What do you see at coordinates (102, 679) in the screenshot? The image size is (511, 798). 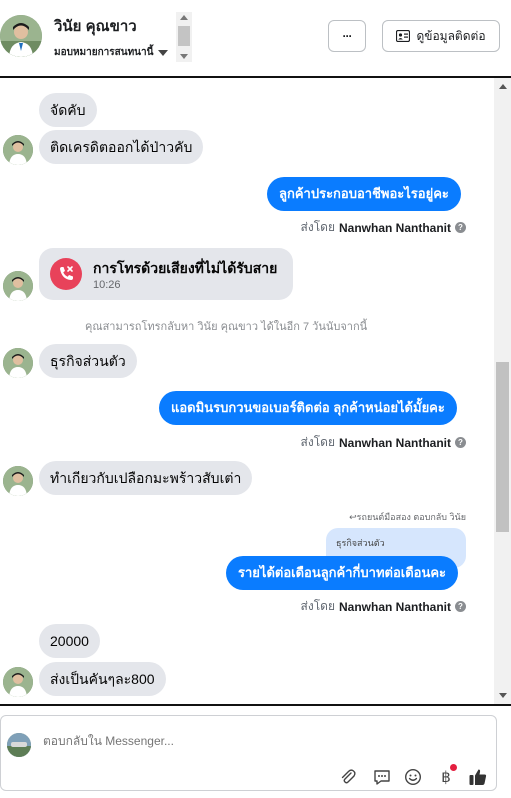 I see `incoming-message: ส่งเป็นคันๆละ800` at bounding box center [102, 679].